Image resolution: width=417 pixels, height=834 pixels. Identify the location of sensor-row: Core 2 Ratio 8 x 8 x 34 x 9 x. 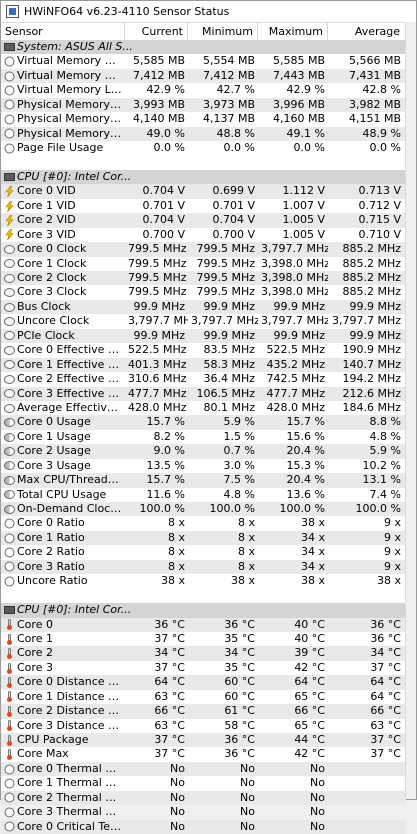
(203, 552).